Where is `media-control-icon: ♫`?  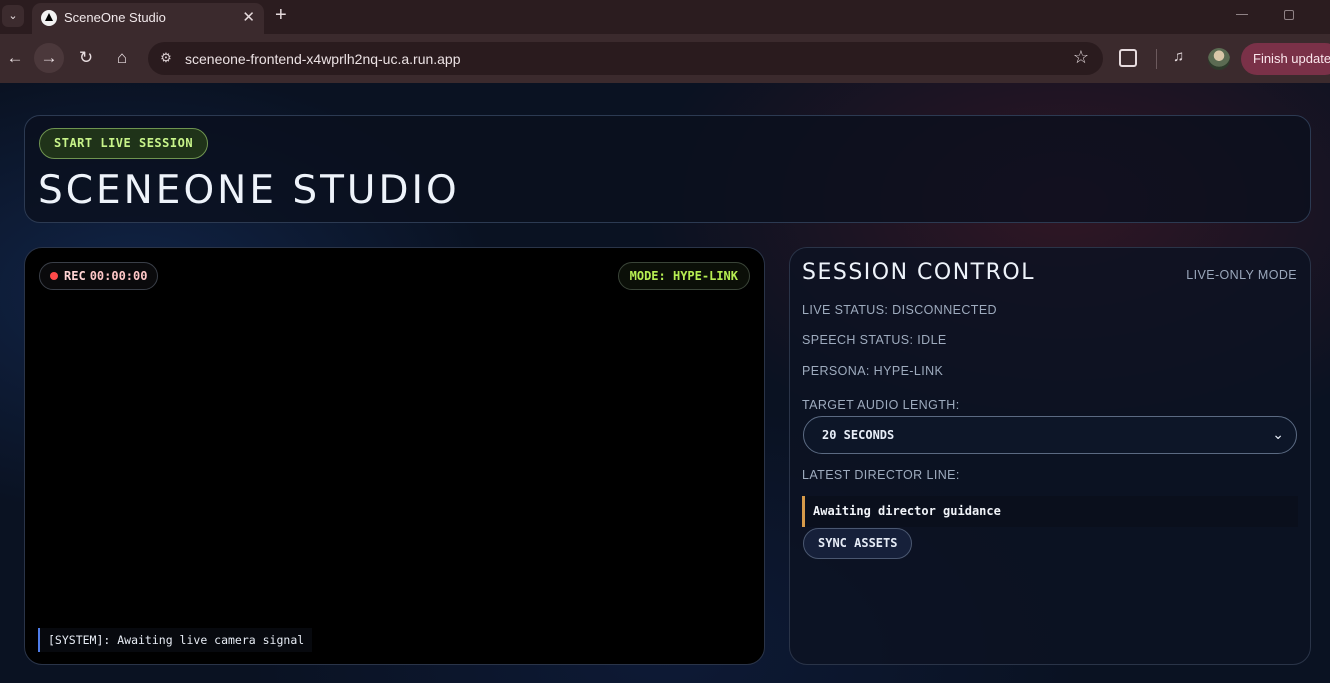
media-control-icon: ♫ is located at coordinates (1178, 56).